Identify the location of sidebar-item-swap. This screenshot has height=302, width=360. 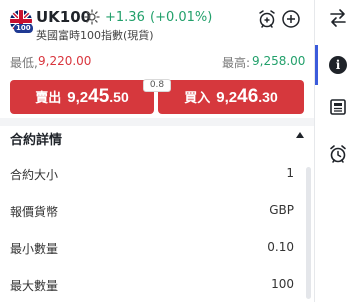
(337, 20).